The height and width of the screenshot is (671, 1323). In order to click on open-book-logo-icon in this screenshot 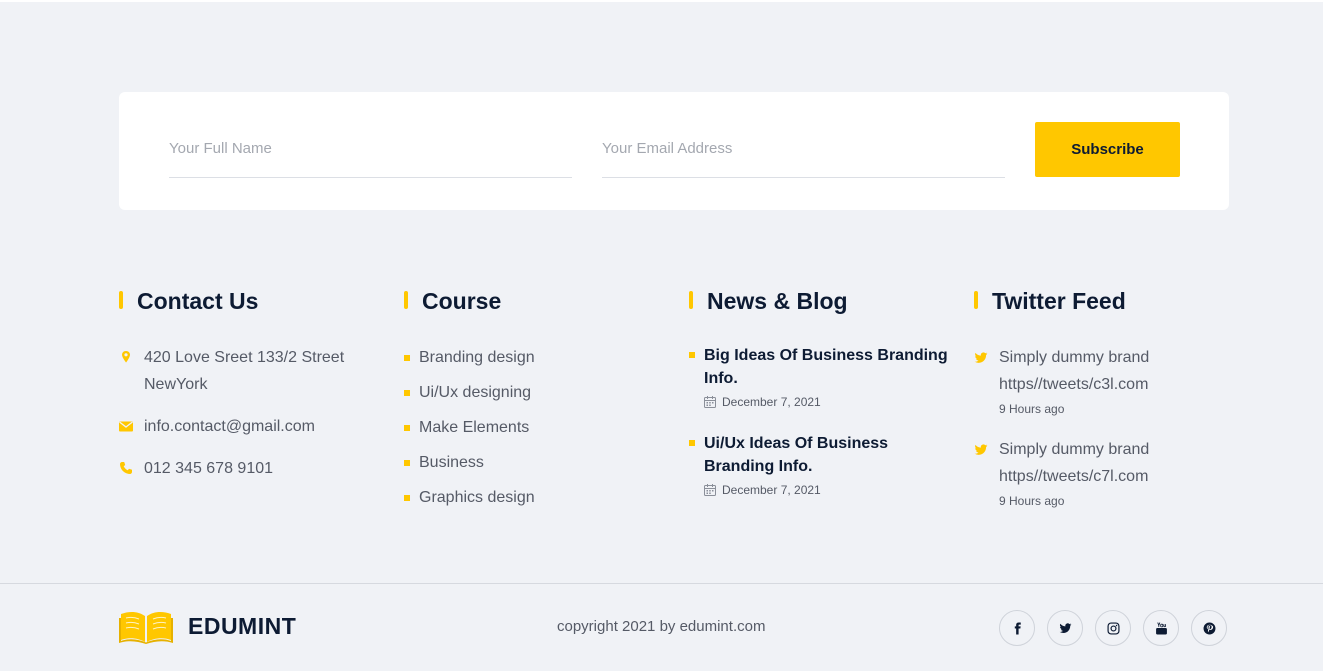, I will do `click(146, 627)`.